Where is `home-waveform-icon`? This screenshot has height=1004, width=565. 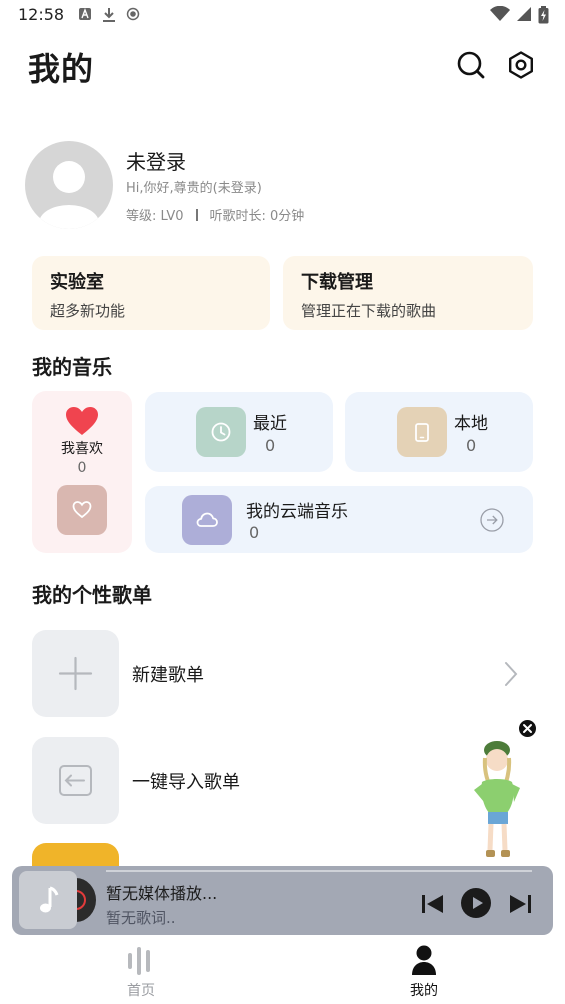 home-waveform-icon is located at coordinates (139, 961).